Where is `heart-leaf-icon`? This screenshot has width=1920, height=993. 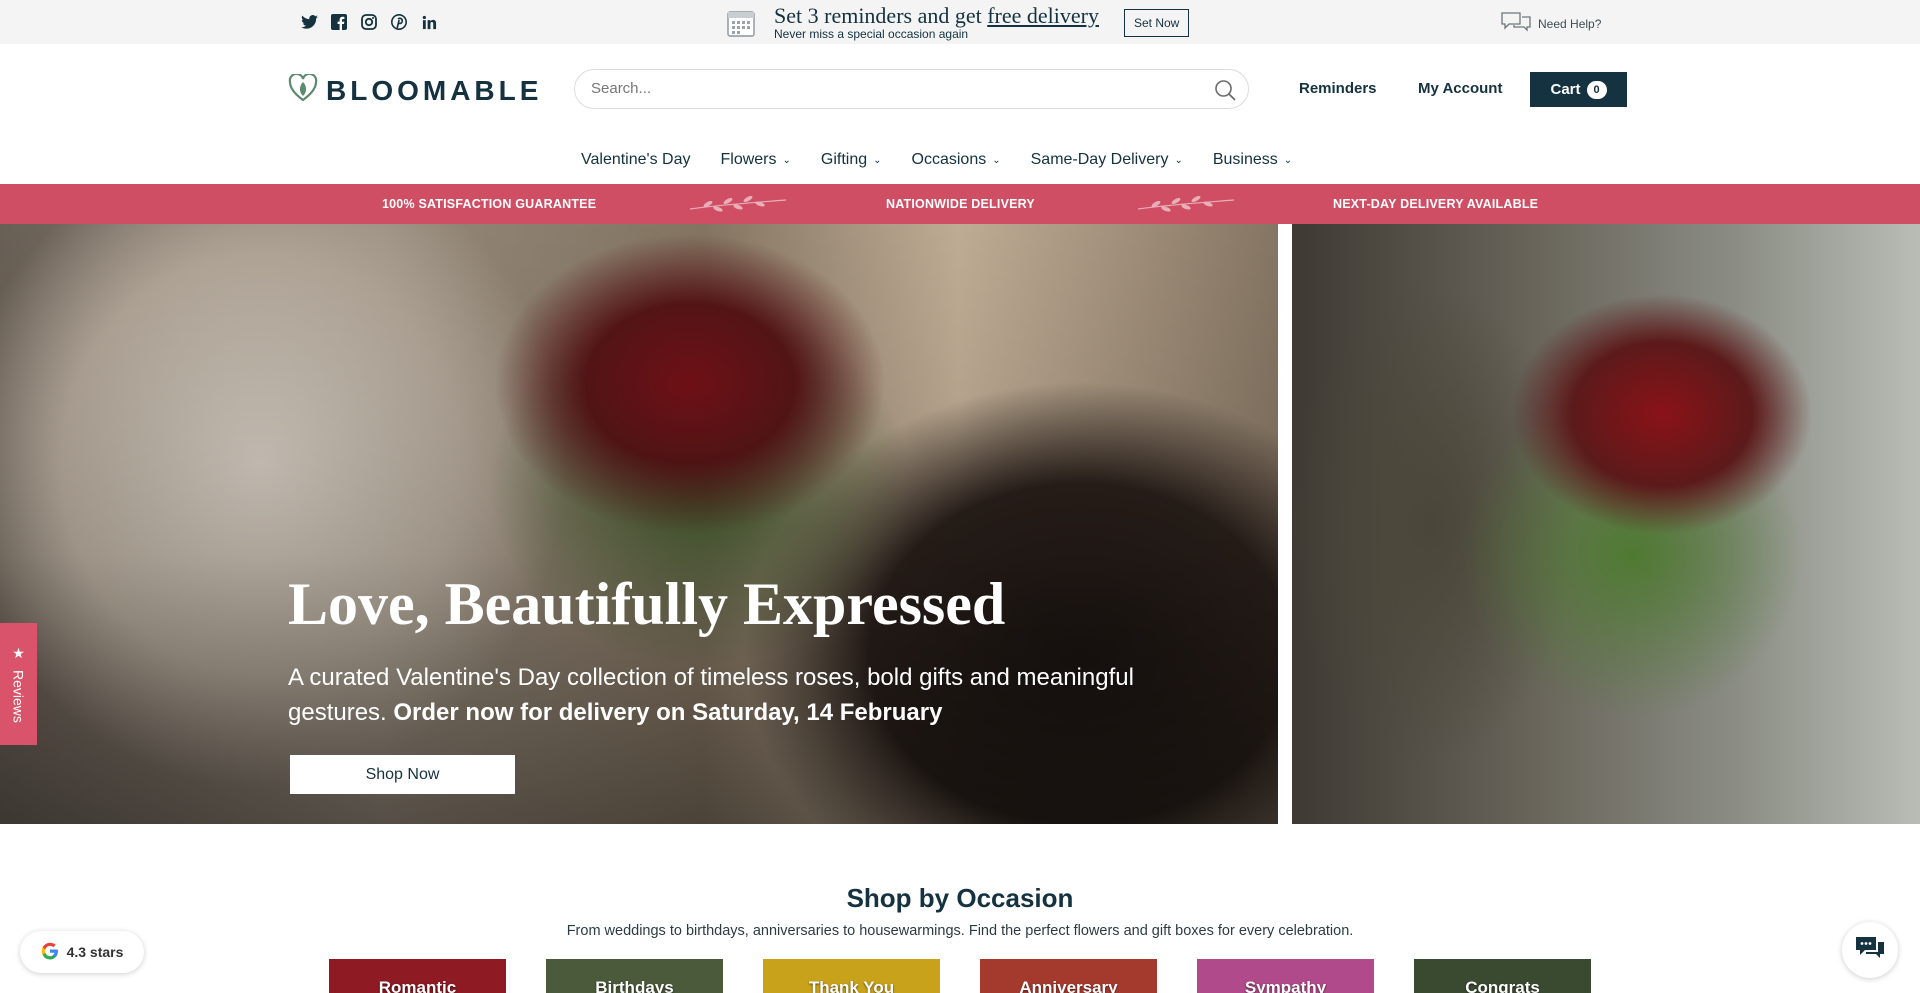 heart-leaf-icon is located at coordinates (303, 89).